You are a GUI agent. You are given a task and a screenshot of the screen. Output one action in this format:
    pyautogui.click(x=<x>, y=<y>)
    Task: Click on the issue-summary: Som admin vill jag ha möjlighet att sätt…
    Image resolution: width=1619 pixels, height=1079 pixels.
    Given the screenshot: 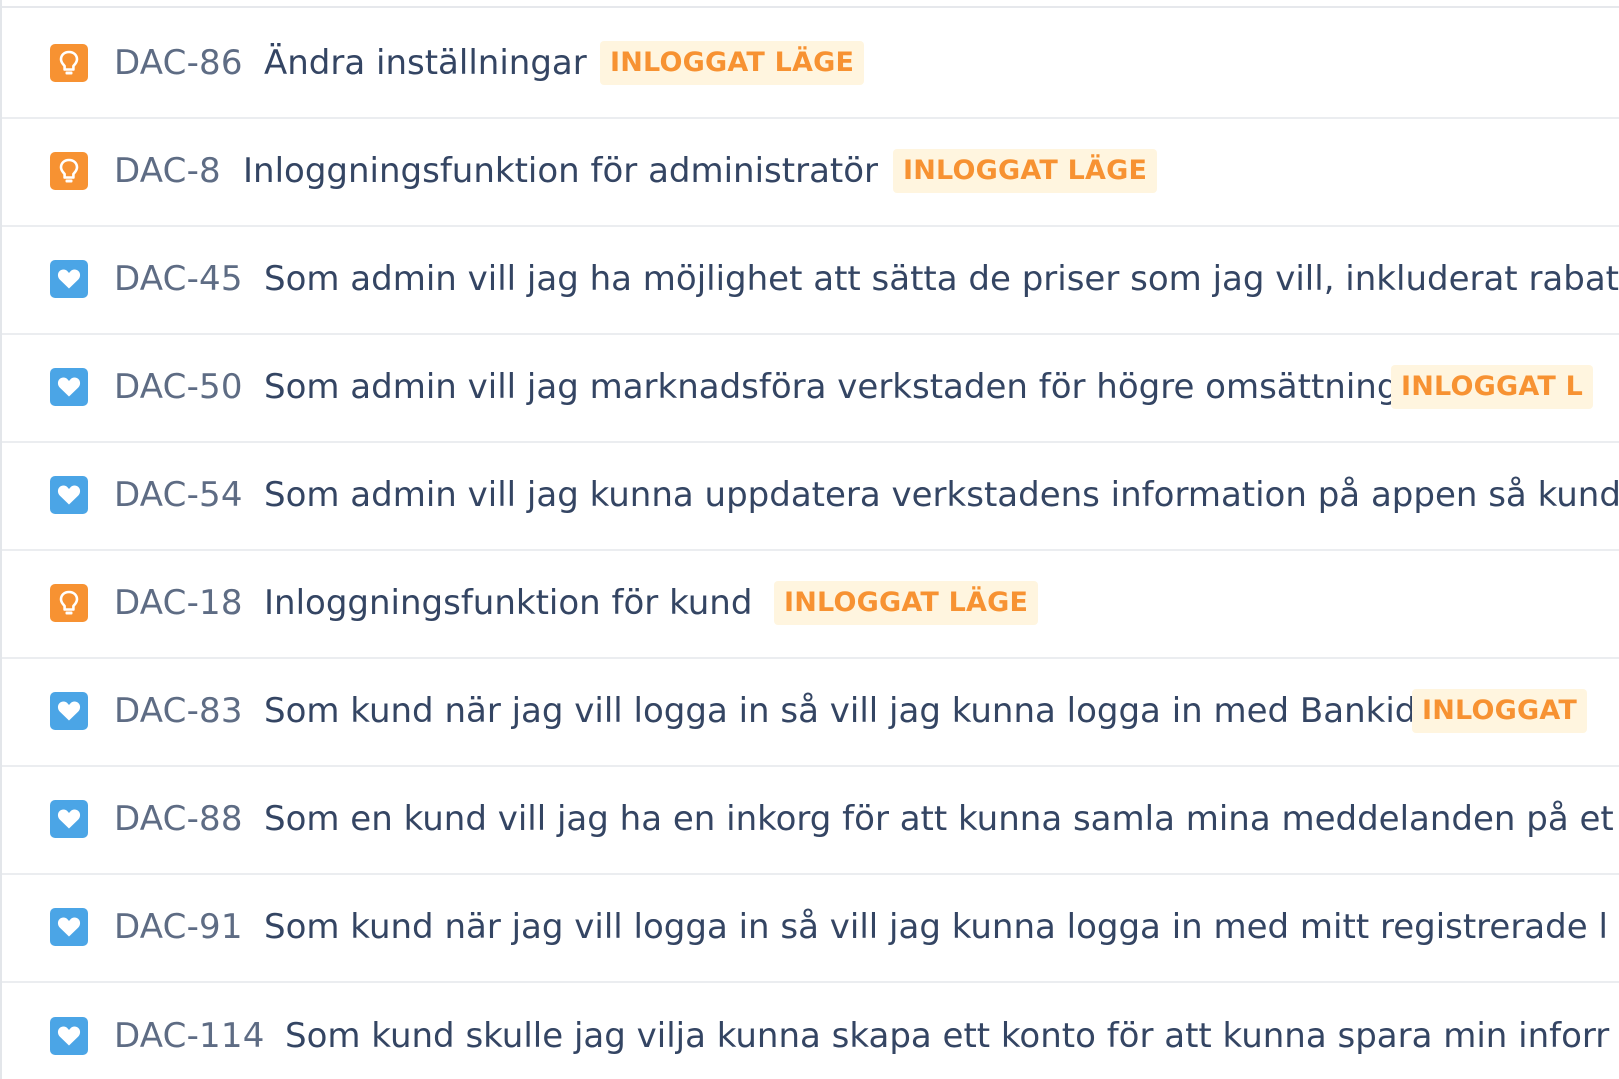 What is the action you would take?
    pyautogui.click(x=941, y=279)
    